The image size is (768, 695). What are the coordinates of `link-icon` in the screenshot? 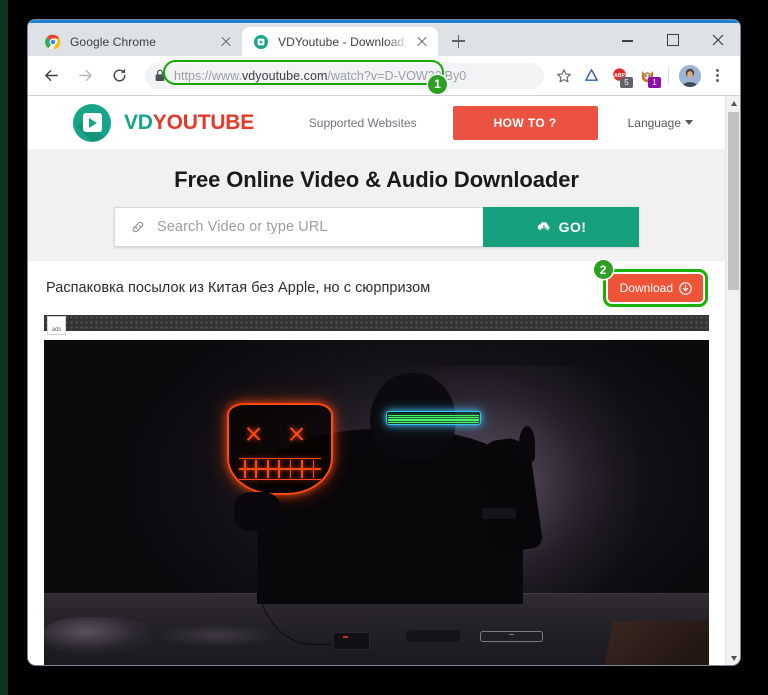 It's located at (138, 227).